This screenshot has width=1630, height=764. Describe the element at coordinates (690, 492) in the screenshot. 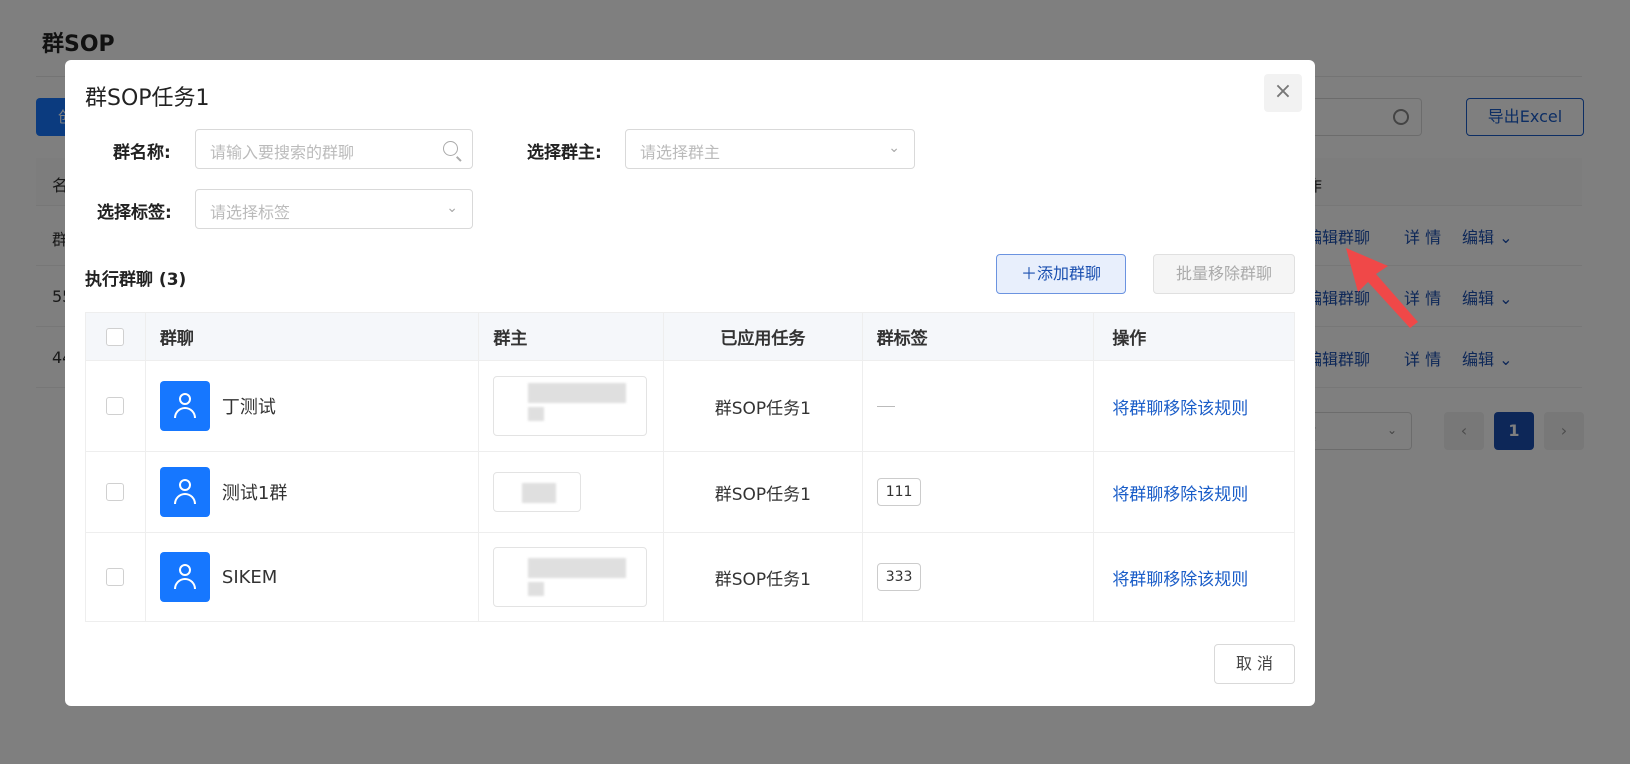

I see `table-row: 测试1群 群SOP任务1 111 将群聊移除该规则` at that location.